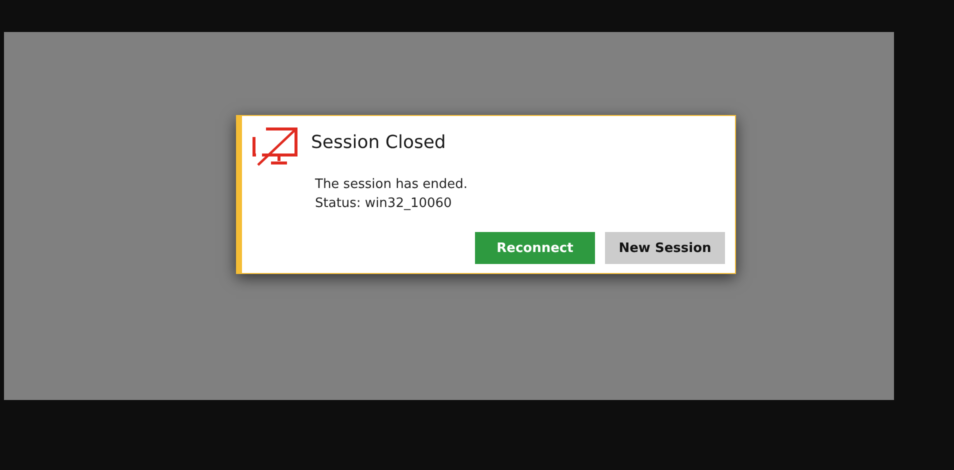 The image size is (954, 470). I want to click on reconnect-button: Reconnect, so click(535, 248).